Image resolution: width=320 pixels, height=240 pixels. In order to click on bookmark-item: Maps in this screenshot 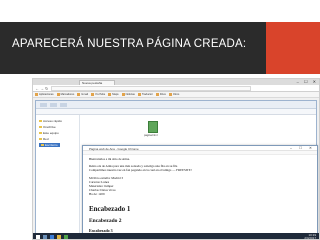, I will do `click(113, 94)`.